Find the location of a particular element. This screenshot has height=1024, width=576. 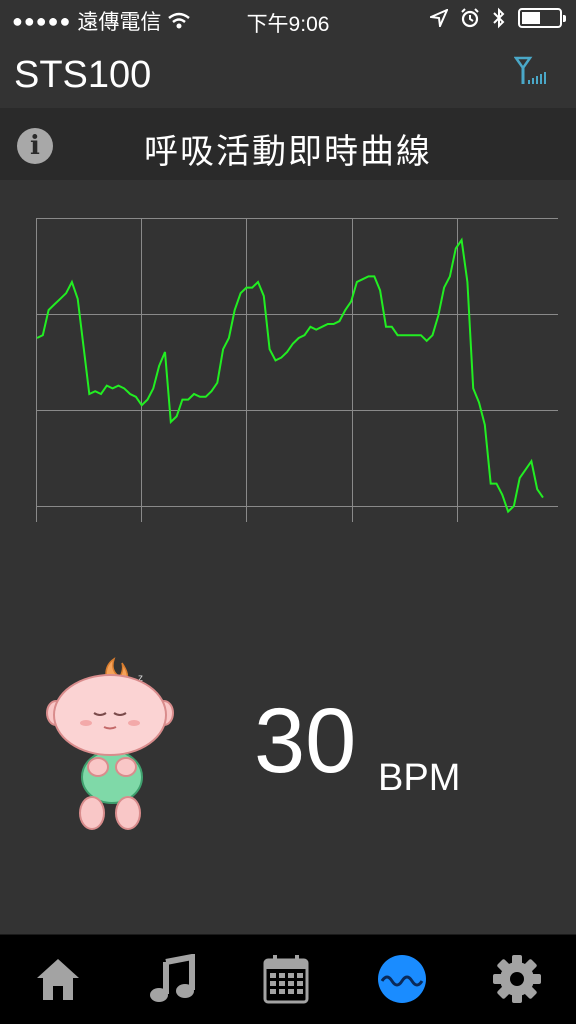

tab-breathing-wave is located at coordinates (402, 979).